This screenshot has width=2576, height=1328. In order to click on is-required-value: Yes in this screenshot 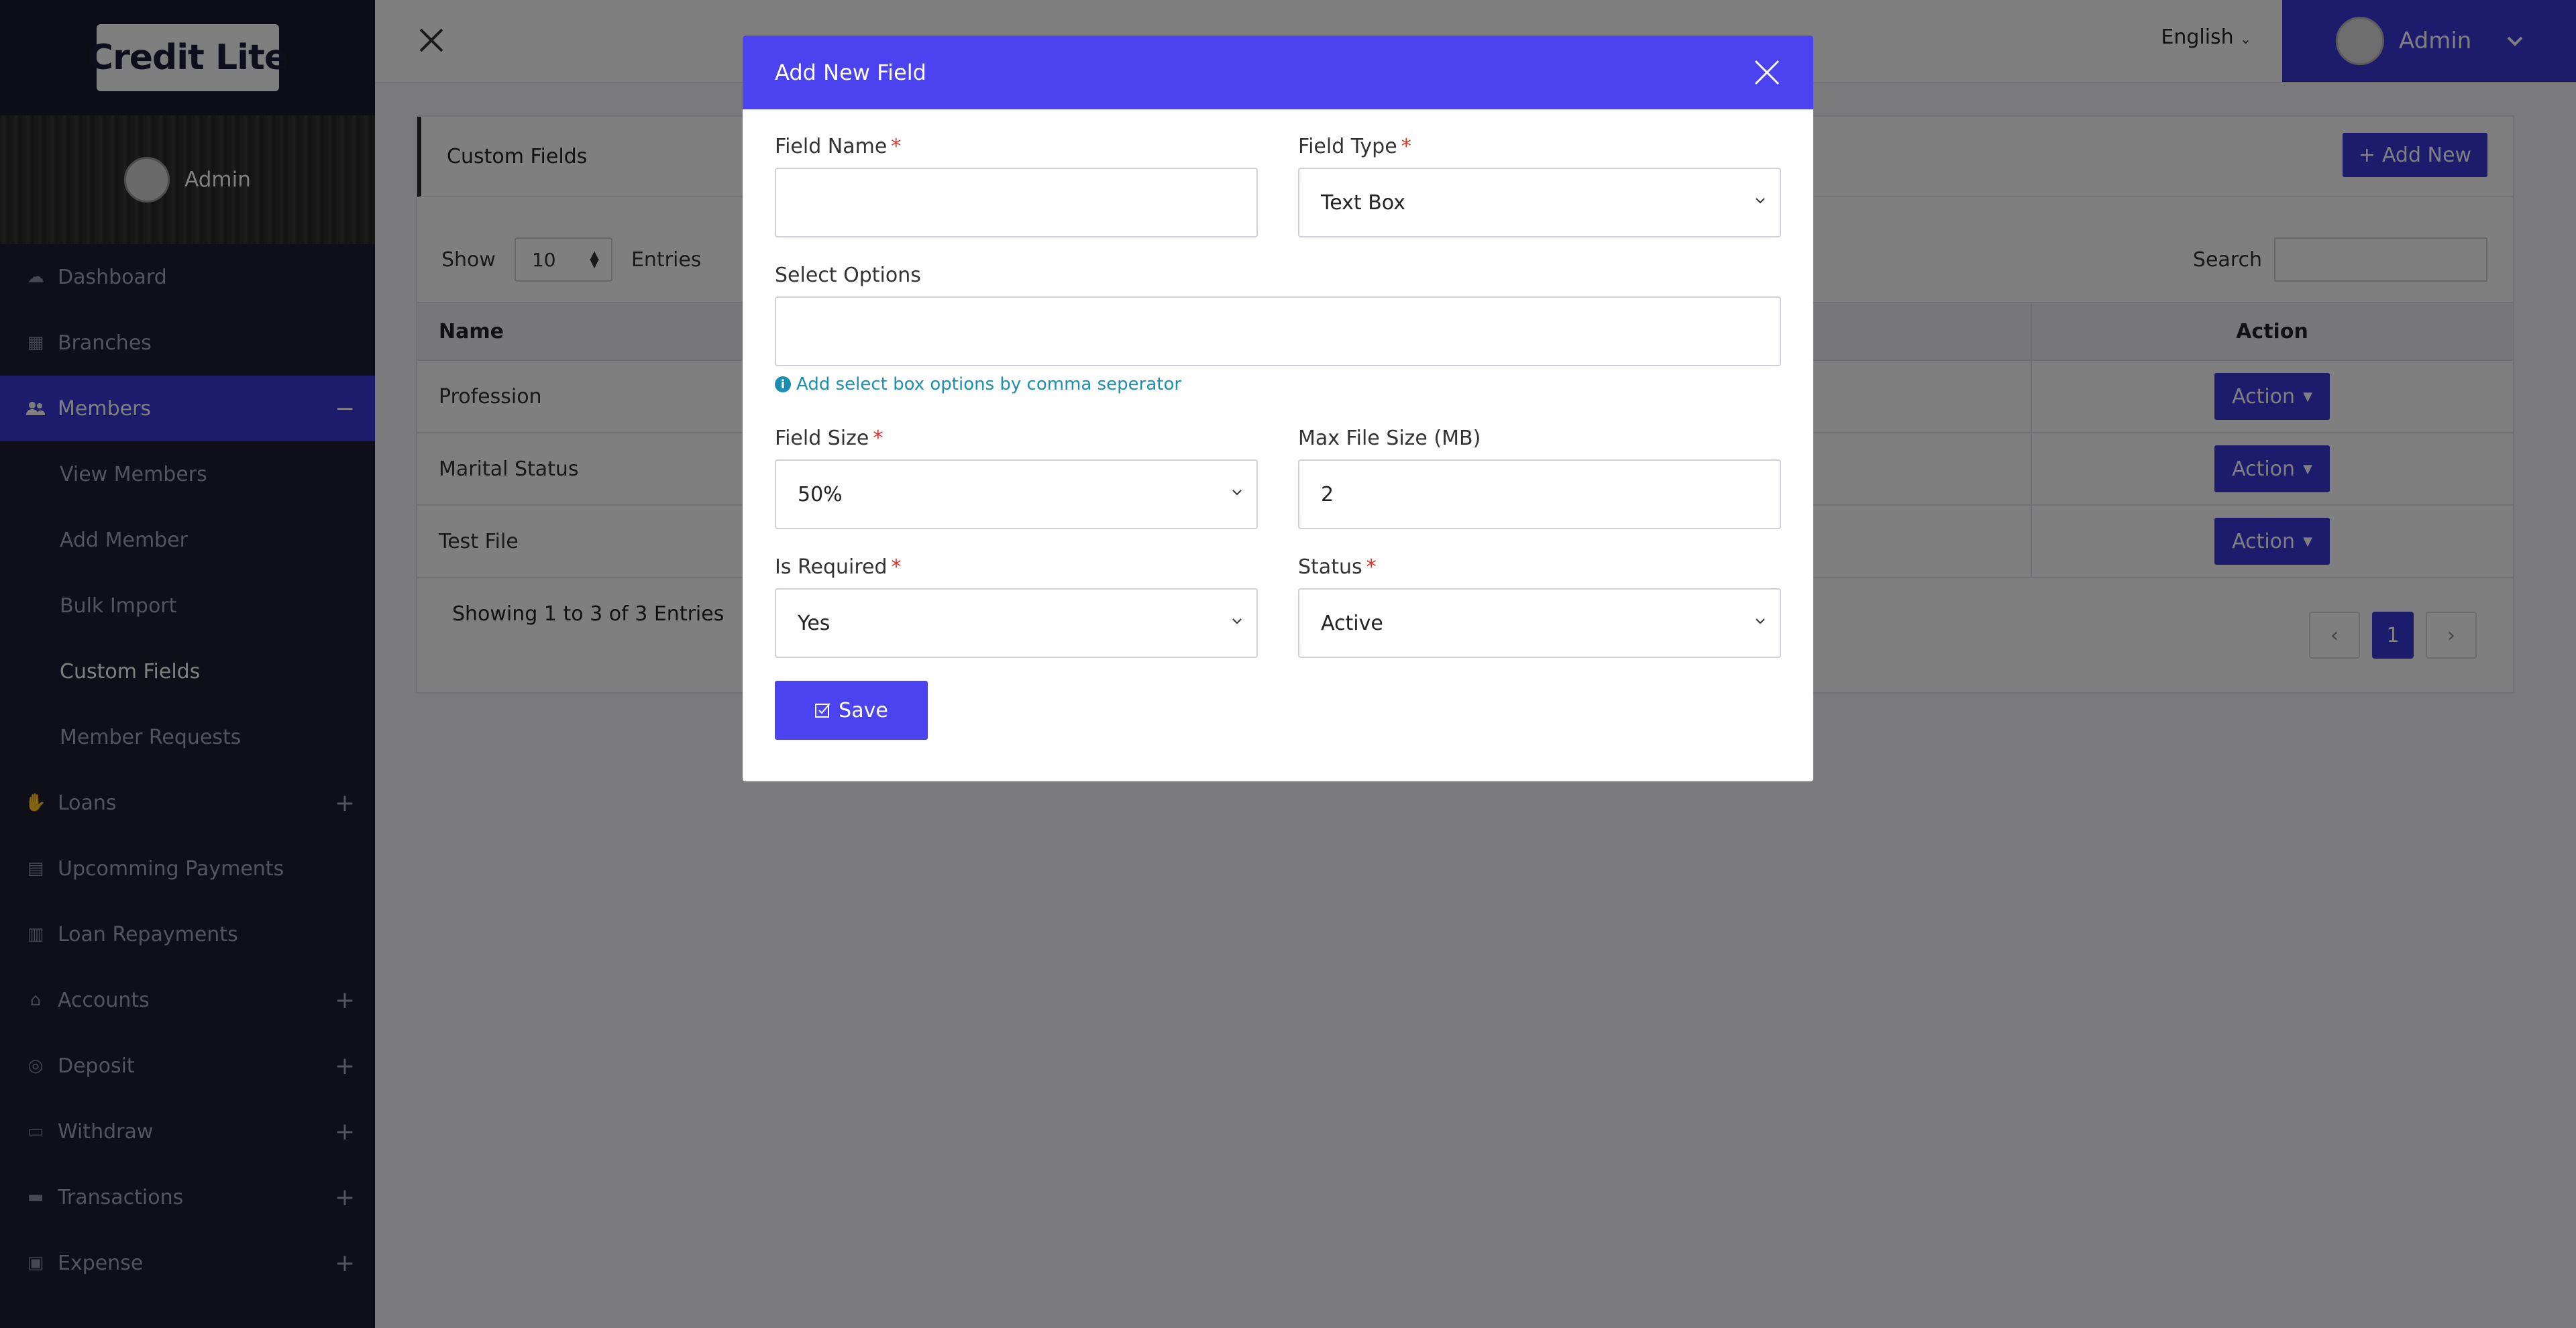, I will do `click(814, 623)`.